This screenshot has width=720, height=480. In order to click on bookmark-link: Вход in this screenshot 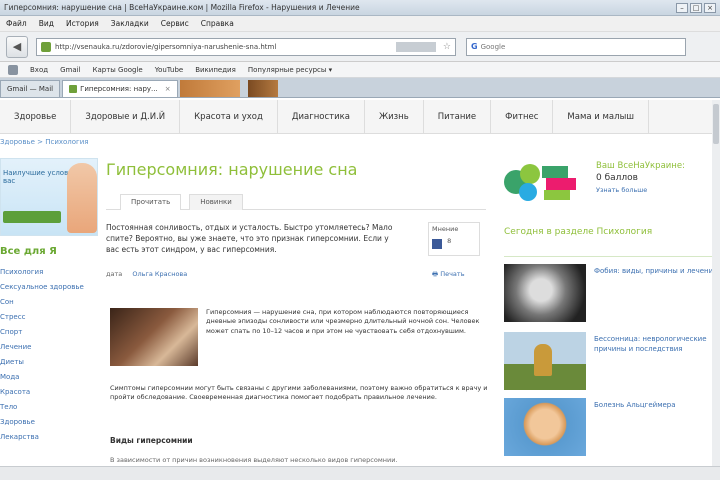, I will do `click(39, 70)`.